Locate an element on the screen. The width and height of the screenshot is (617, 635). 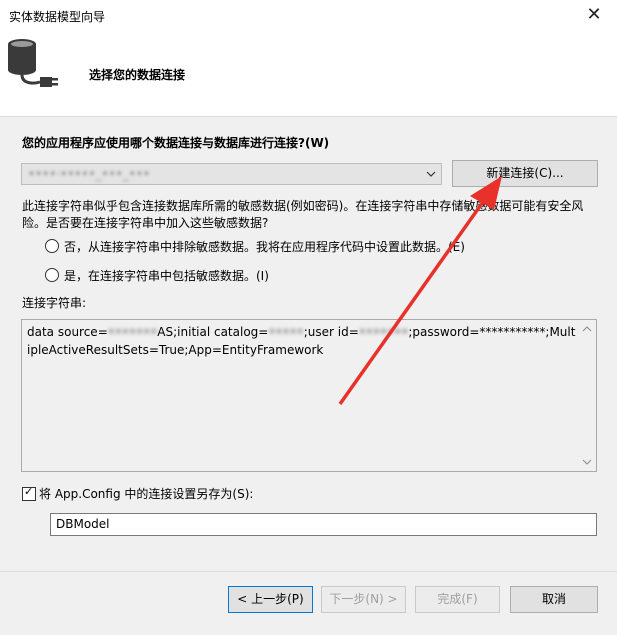
header-divider is located at coordinates (308, 116).